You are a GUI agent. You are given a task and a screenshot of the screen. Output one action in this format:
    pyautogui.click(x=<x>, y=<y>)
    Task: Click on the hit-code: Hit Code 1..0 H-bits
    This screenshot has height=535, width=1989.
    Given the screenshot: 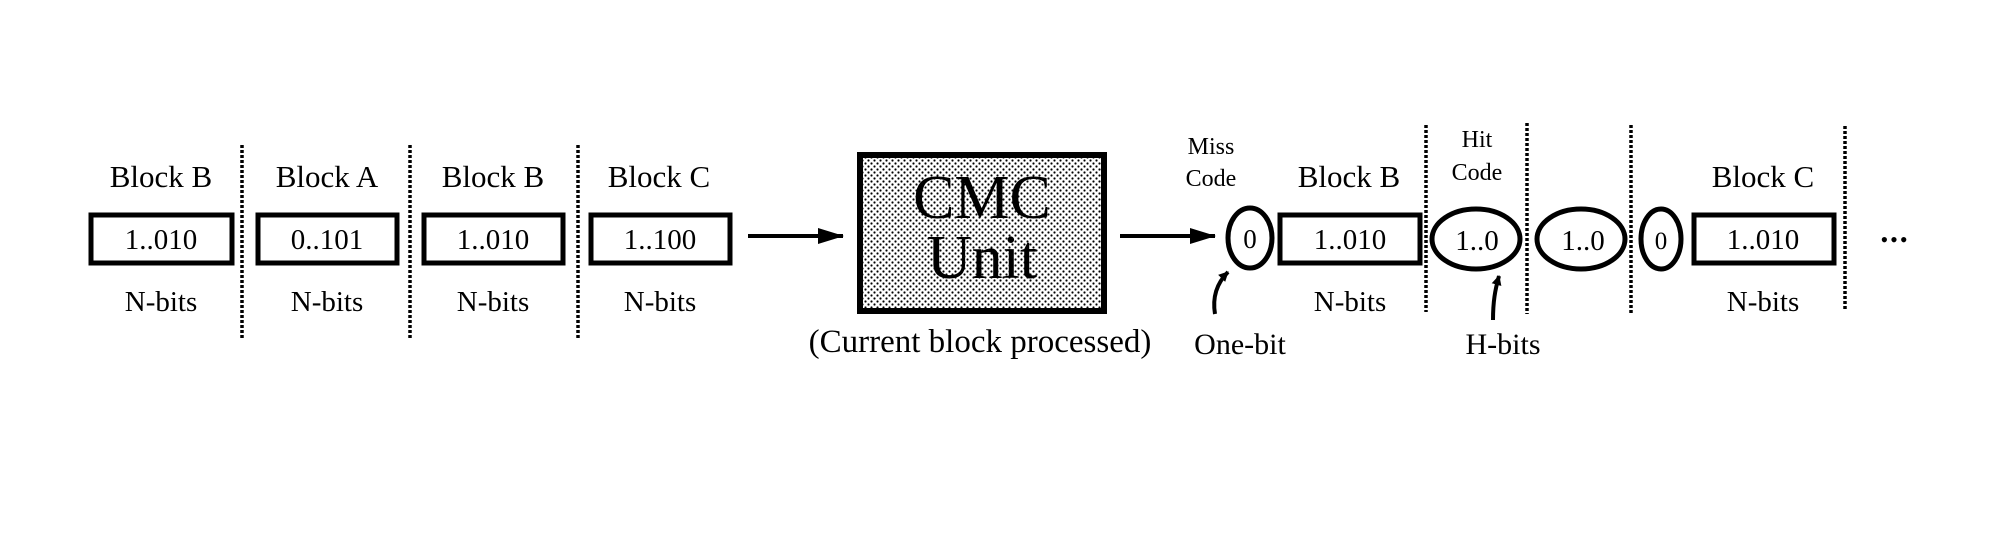 What is the action you would take?
    pyautogui.click(x=1485, y=244)
    